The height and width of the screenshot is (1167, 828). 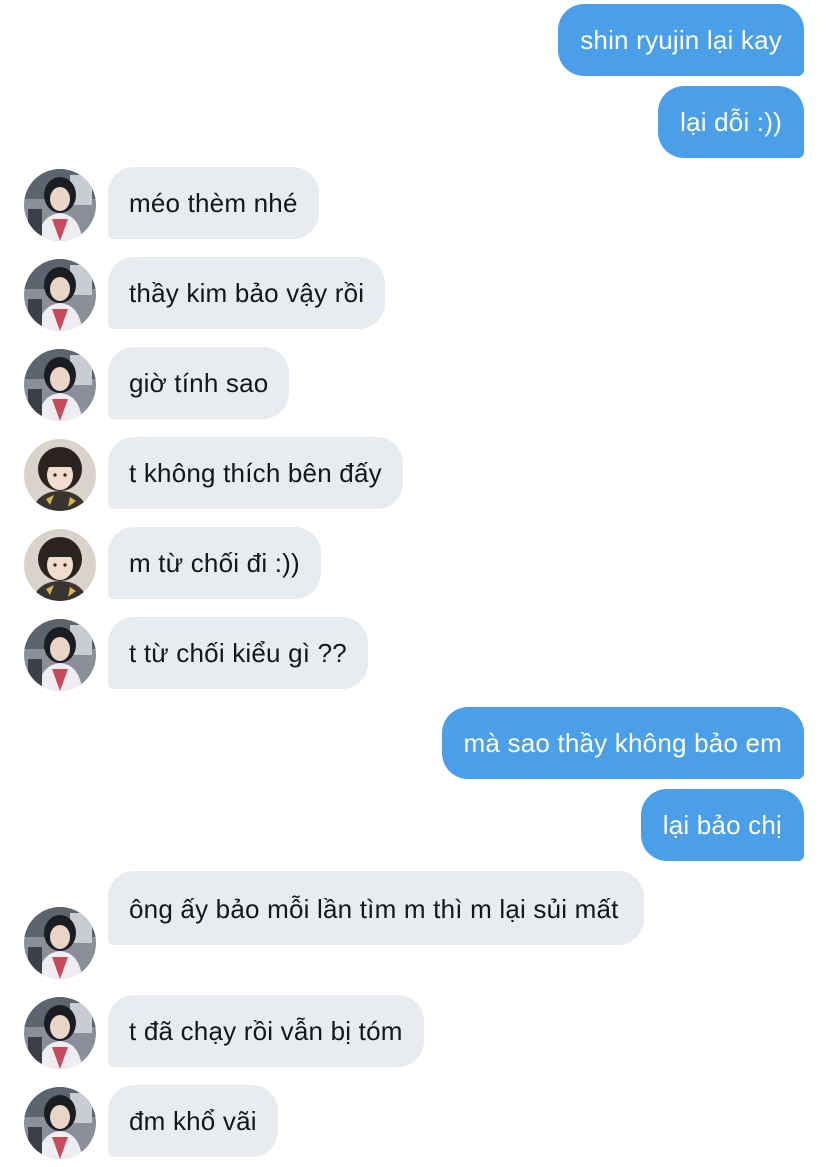 What do you see at coordinates (681, 40) in the screenshot?
I see `outgoing-message-bubble: shin ryujin lại kay` at bounding box center [681, 40].